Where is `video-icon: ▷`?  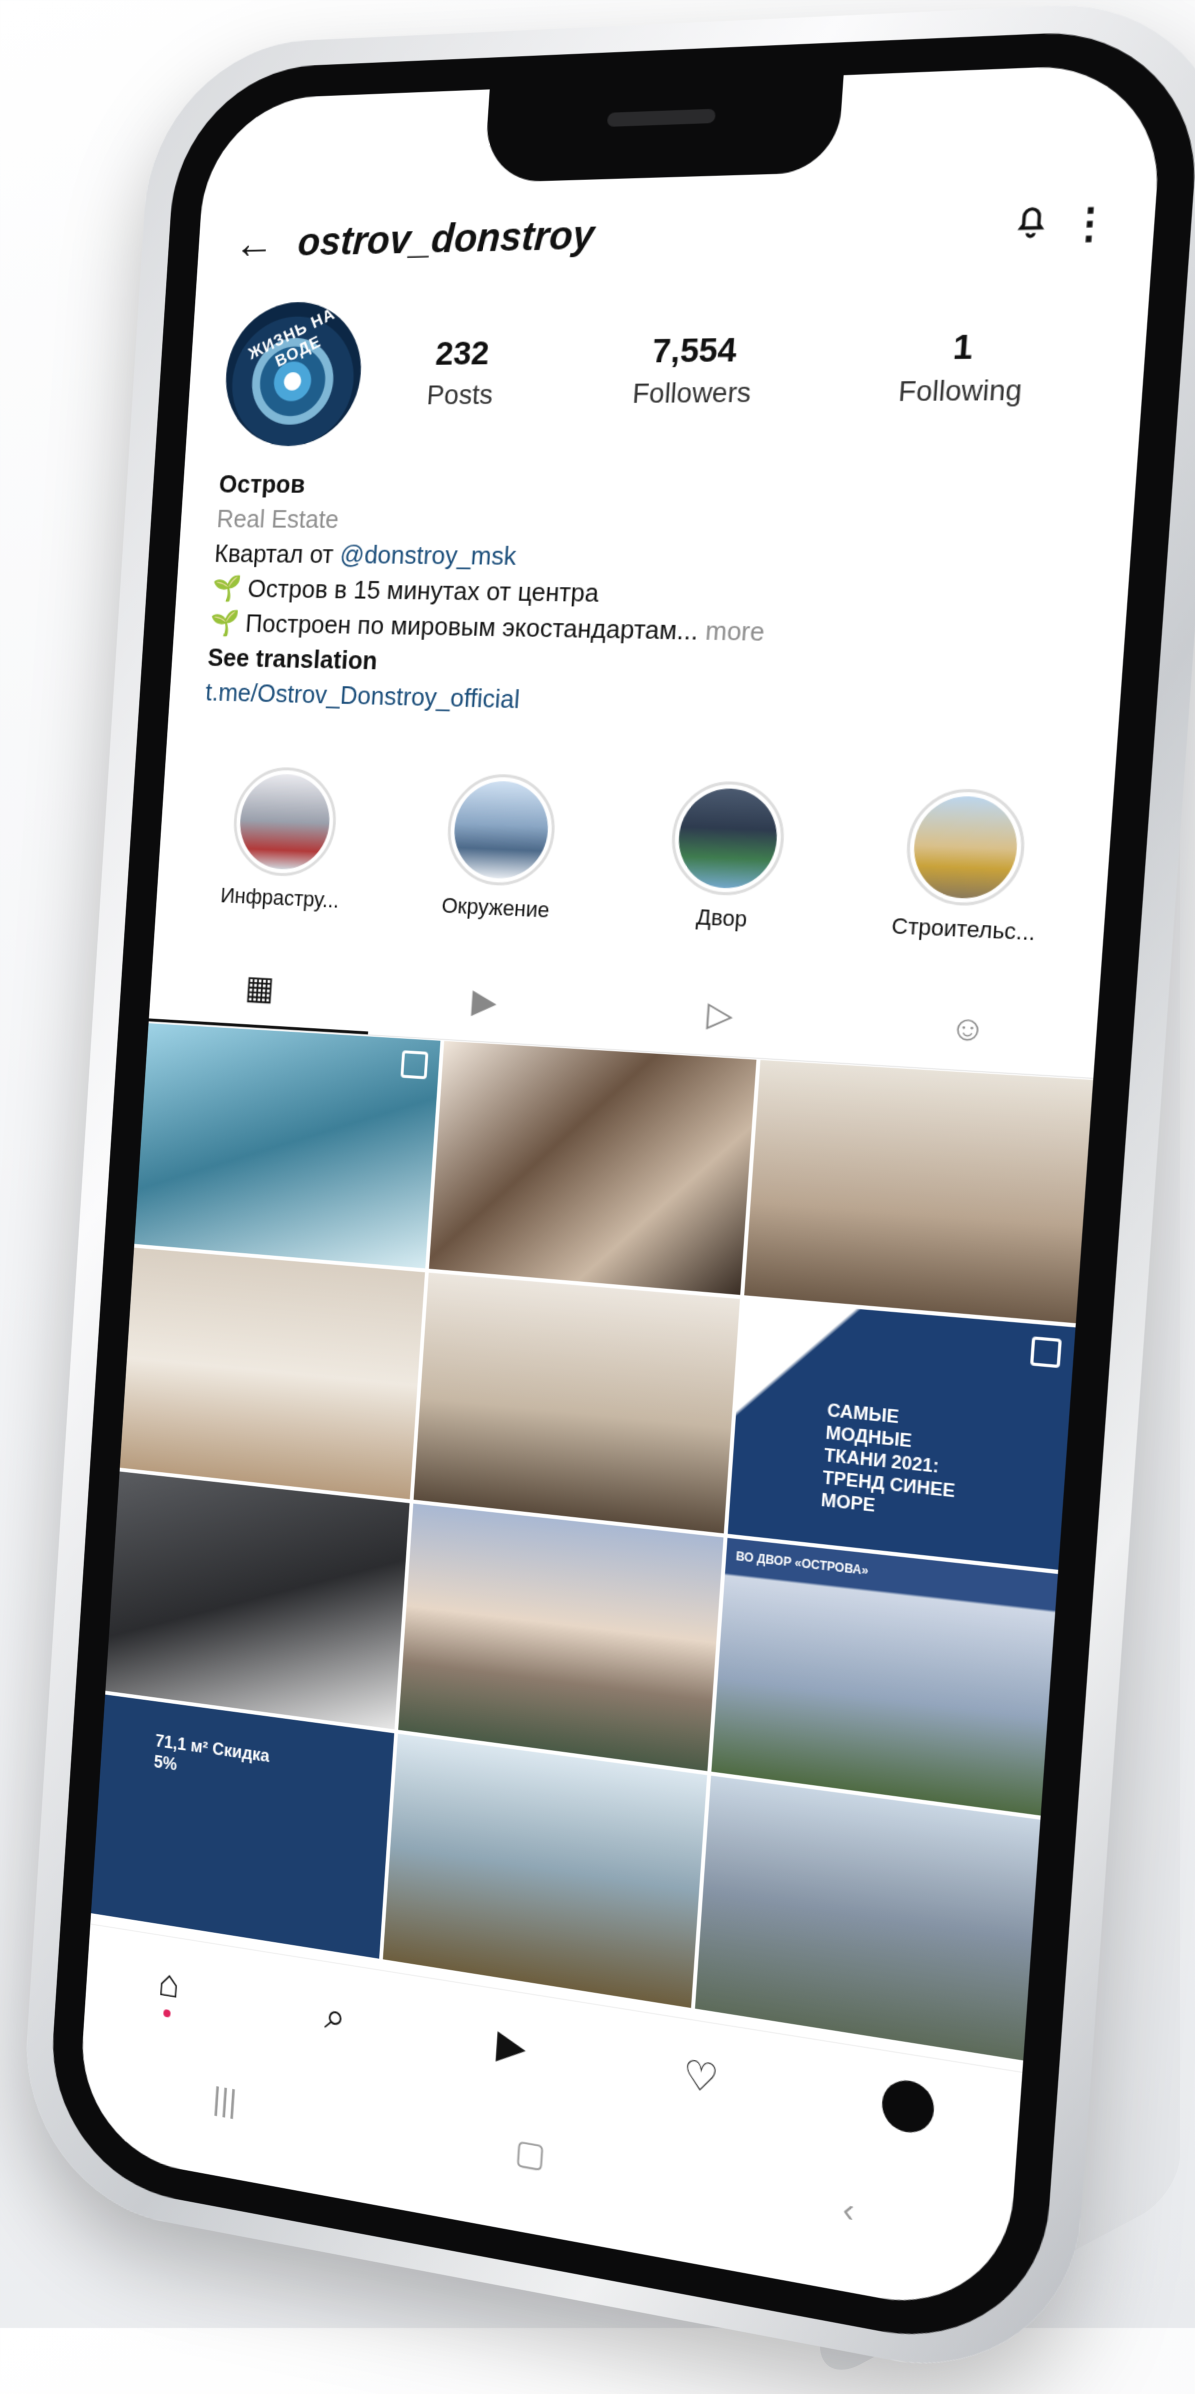
video-icon: ▷ is located at coordinates (721, 1015).